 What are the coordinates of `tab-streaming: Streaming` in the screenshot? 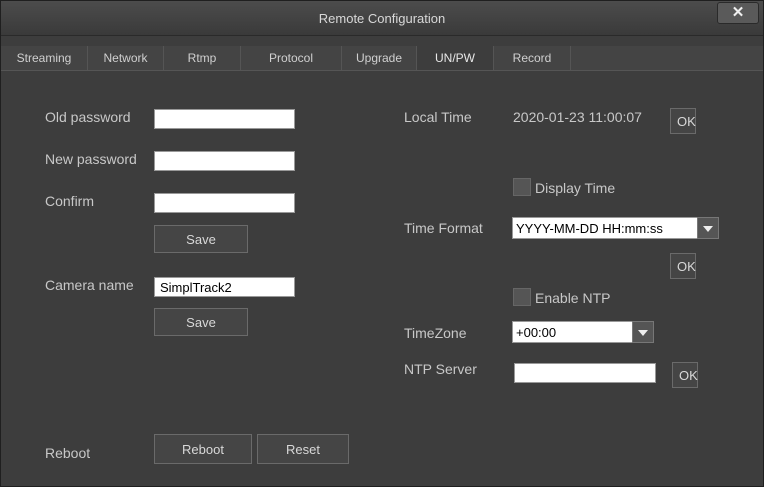 It's located at (44, 58).